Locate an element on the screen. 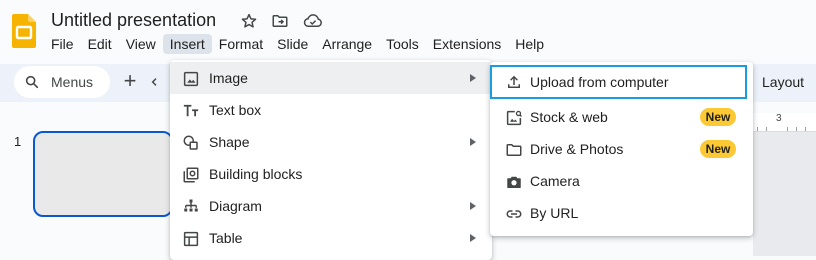 The image size is (816, 260). by-url-item: By URL is located at coordinates (621, 213).